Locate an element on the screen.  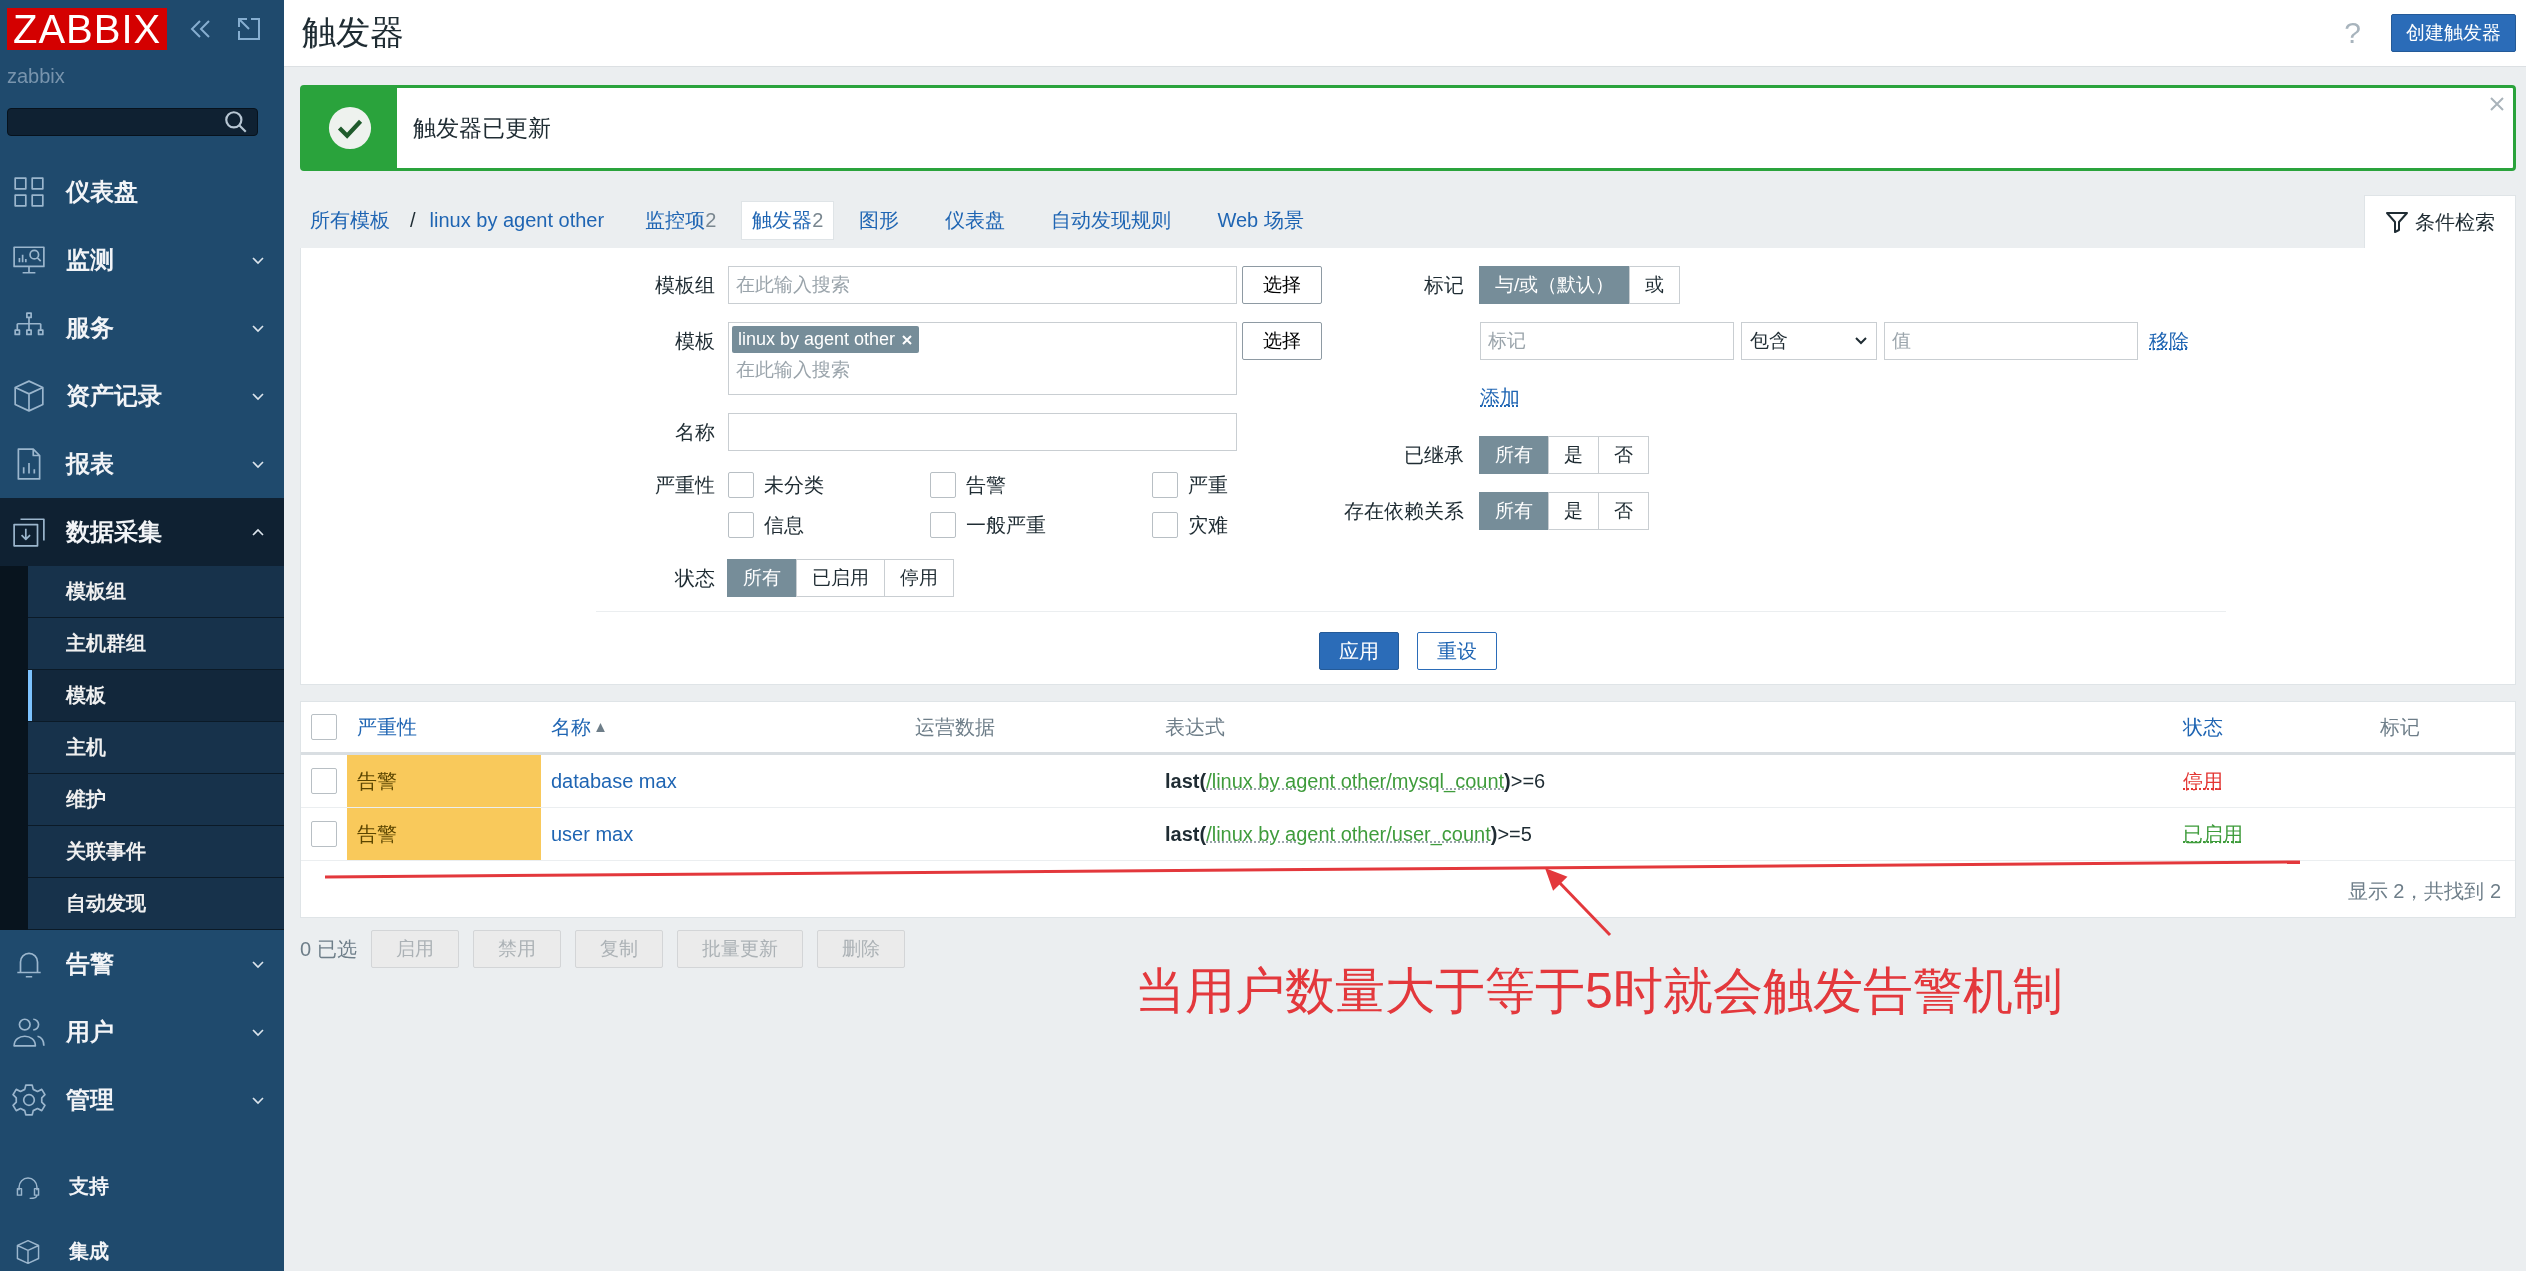
checkbox-label: 告警 is located at coordinates (986, 485).